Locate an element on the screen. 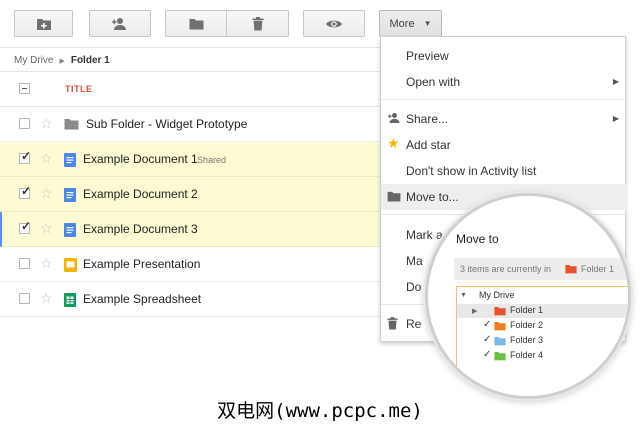 This screenshot has height=429, width=640. shared-badge: Shared is located at coordinates (212, 160).